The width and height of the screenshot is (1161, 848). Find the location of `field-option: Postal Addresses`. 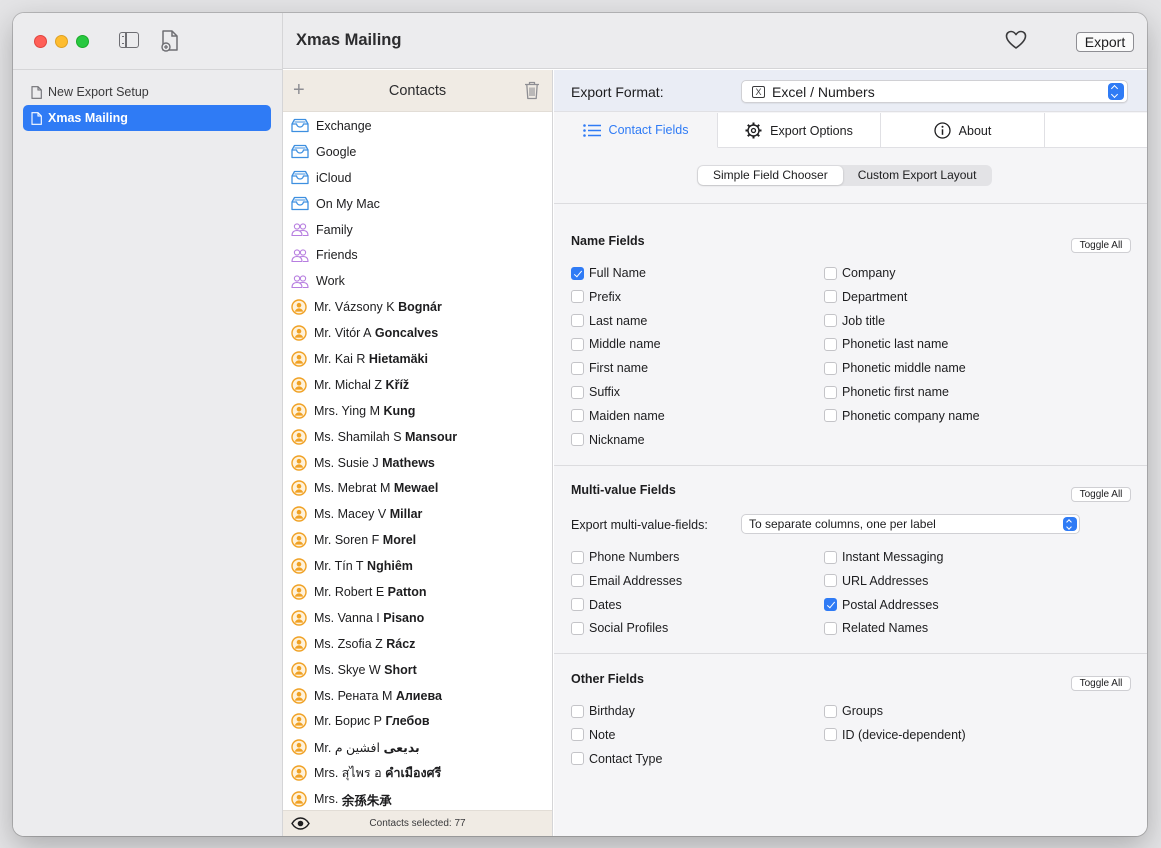

field-option: Postal Addresses is located at coordinates (881, 605).